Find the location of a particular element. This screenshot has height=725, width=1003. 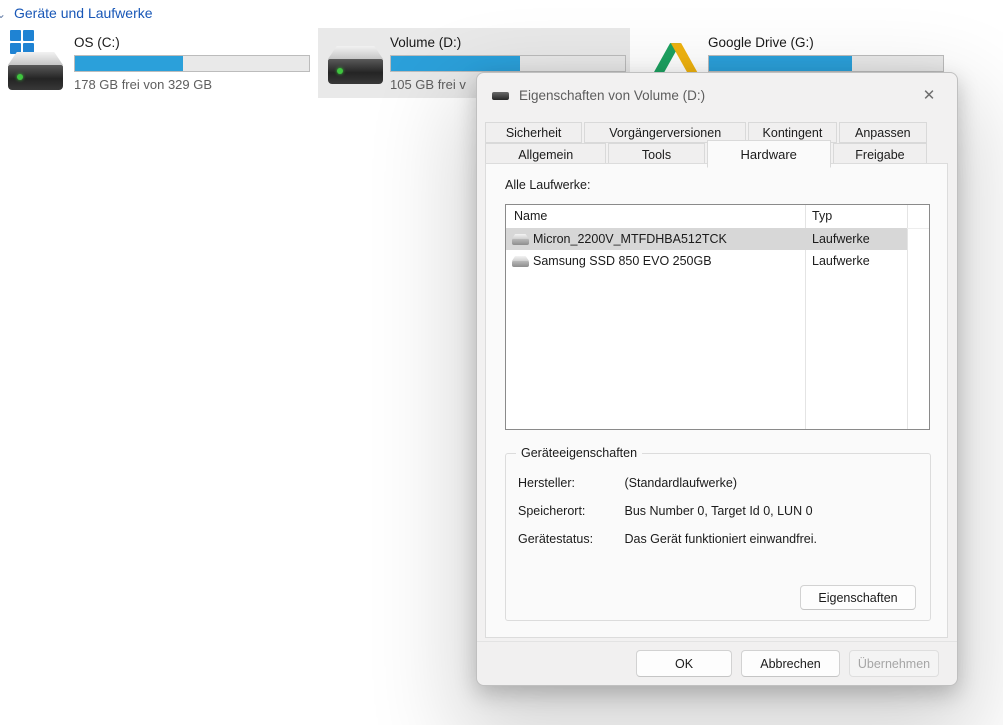

manufacturer-row: Hersteller: (Standardlaufwerke) is located at coordinates (628, 483).